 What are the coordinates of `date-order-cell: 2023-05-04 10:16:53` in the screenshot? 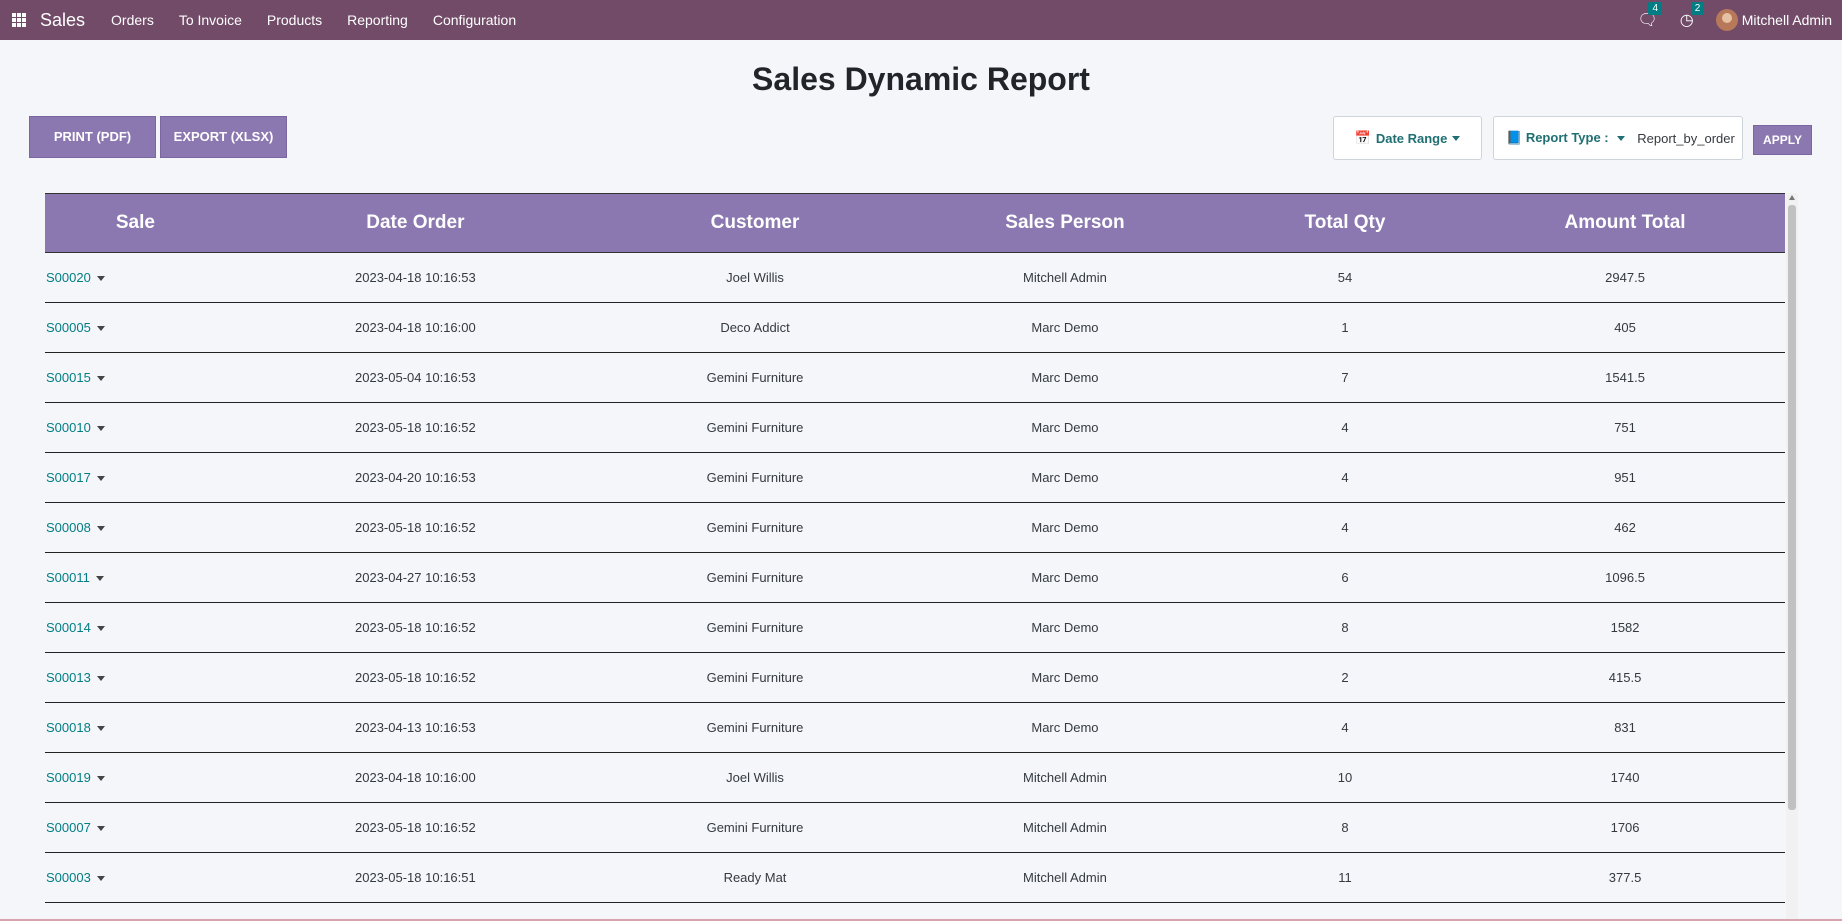 It's located at (415, 377).